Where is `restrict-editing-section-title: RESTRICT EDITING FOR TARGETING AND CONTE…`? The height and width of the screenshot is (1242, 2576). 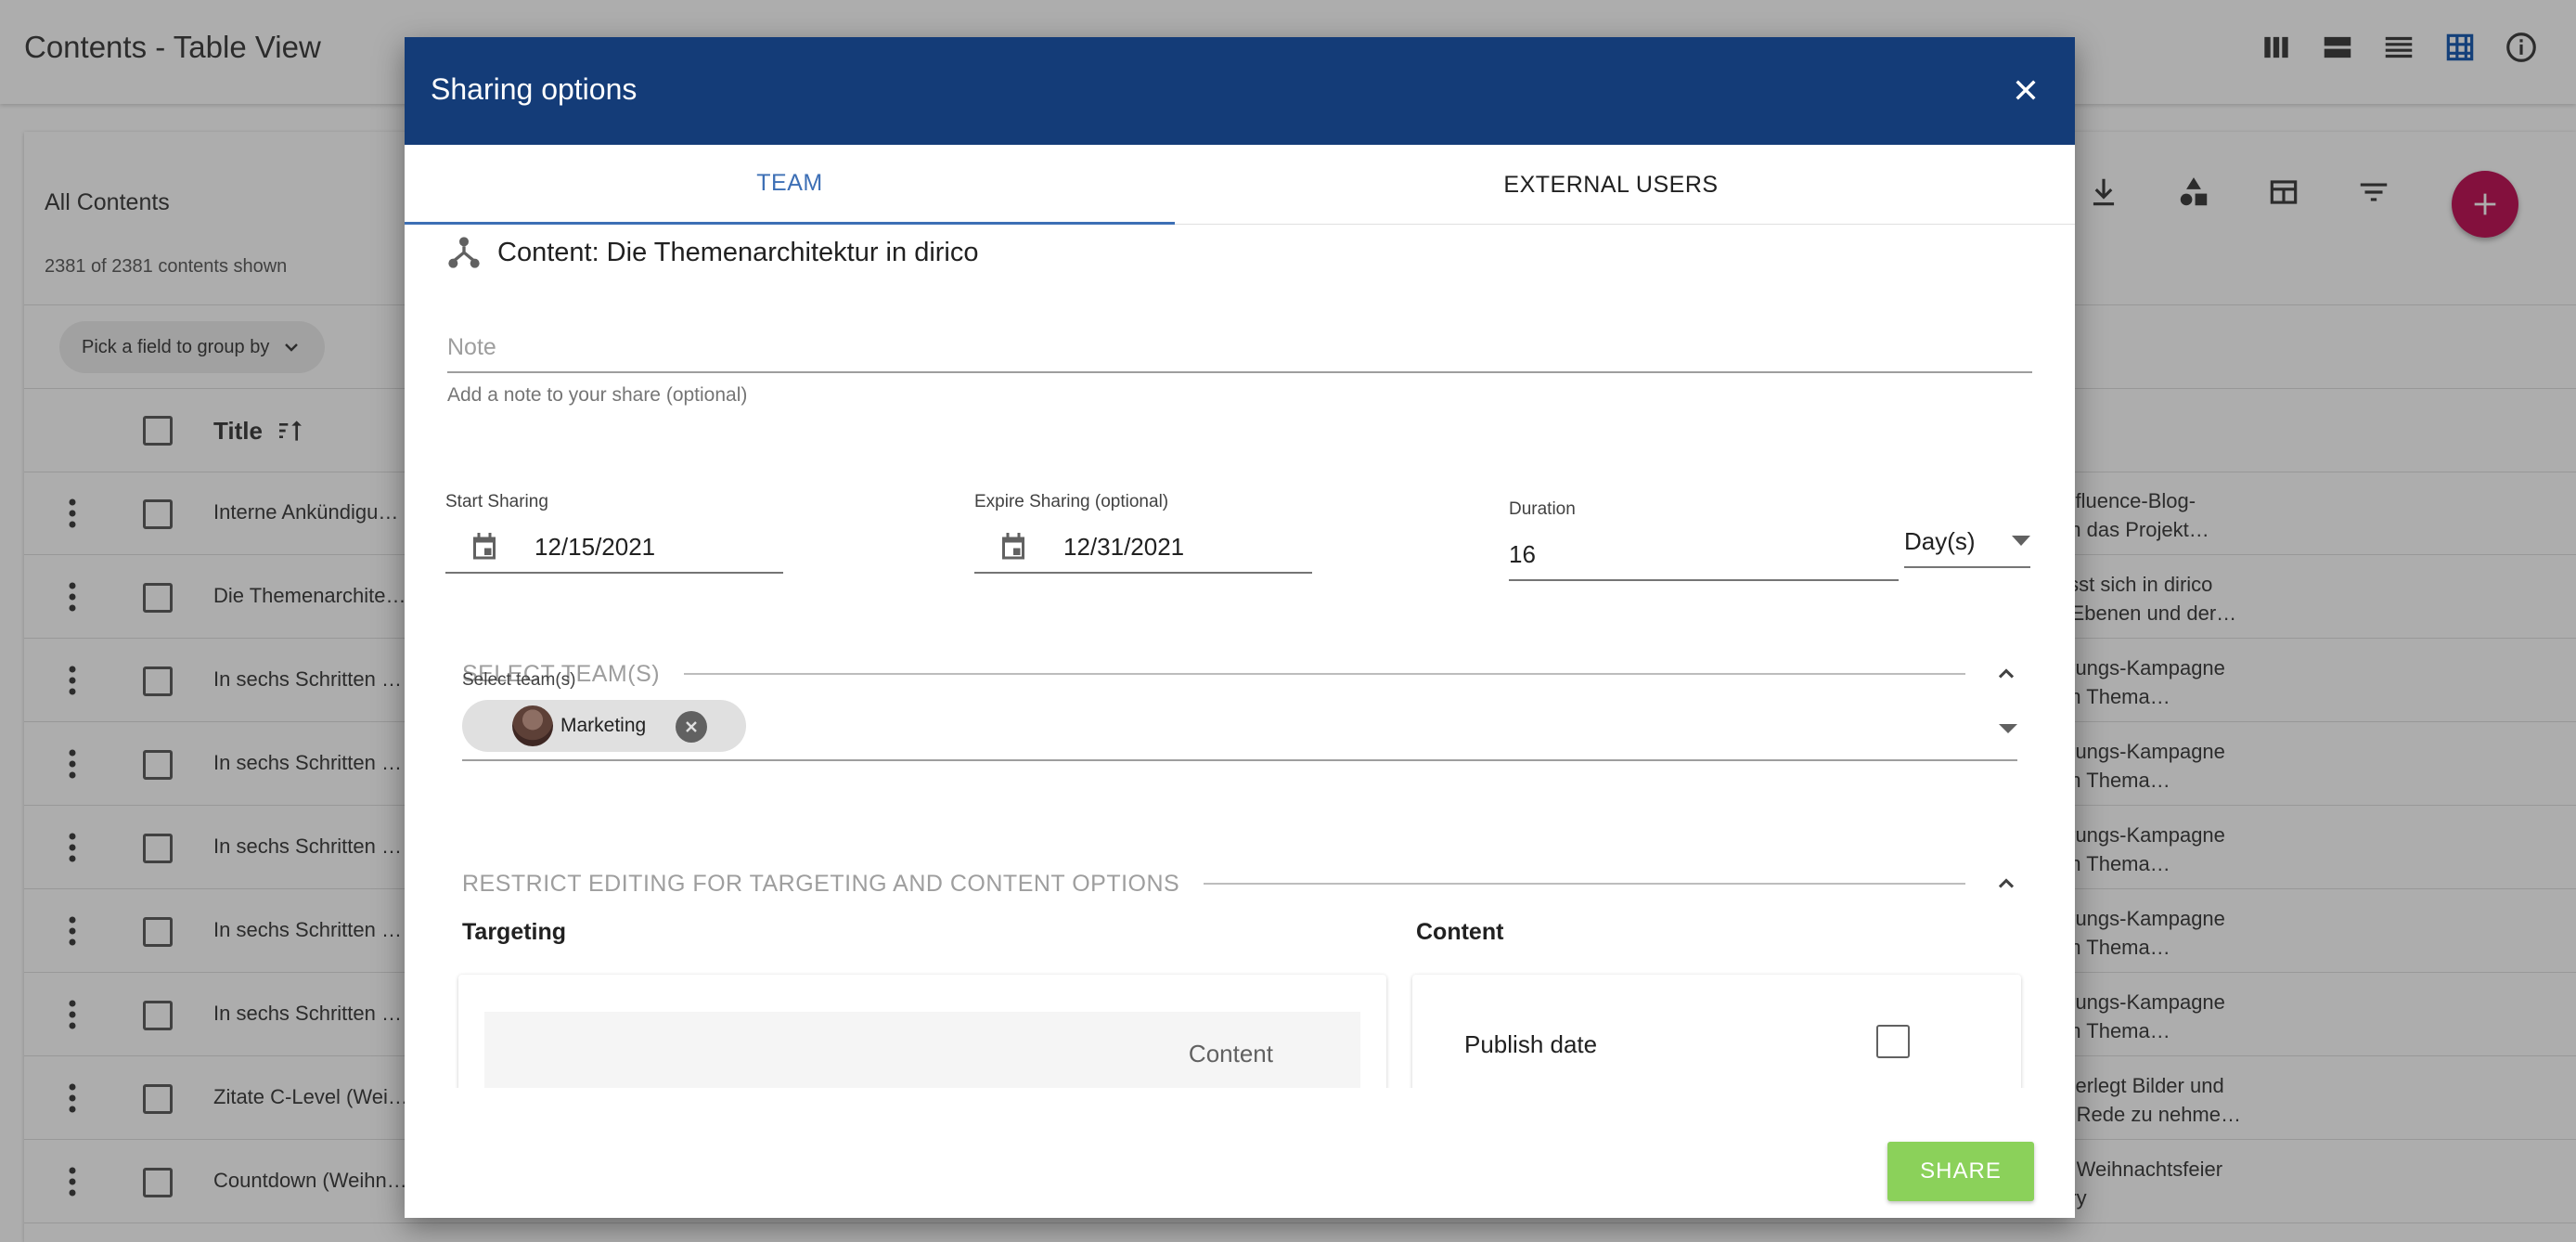 restrict-editing-section-title: RESTRICT EDITING FOR TARGETING AND CONTE… is located at coordinates (821, 883).